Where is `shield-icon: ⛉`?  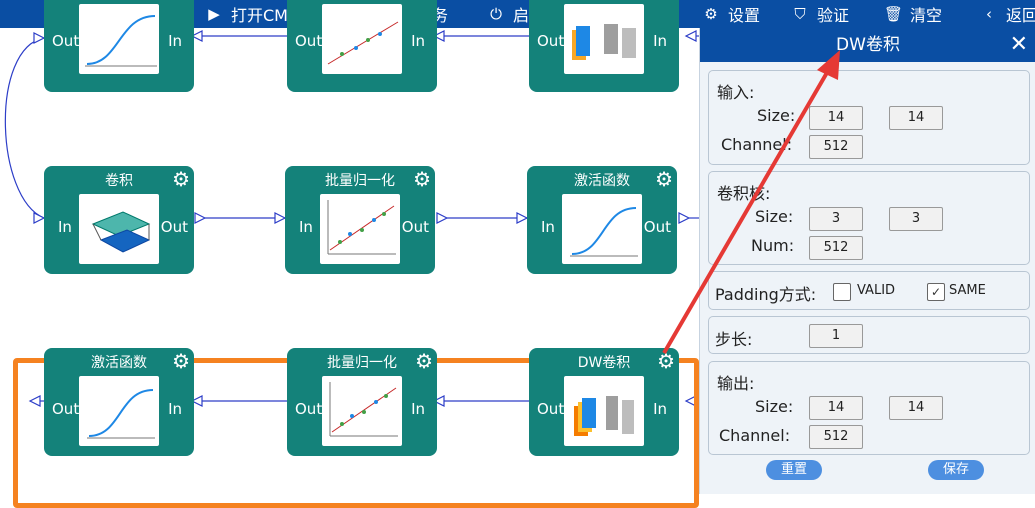 shield-icon: ⛉ is located at coordinates (800, 14).